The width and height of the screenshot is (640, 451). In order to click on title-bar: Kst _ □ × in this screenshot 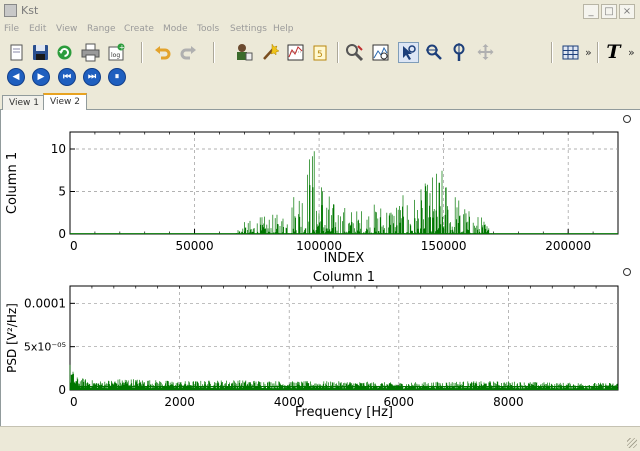, I will do `click(320, 11)`.